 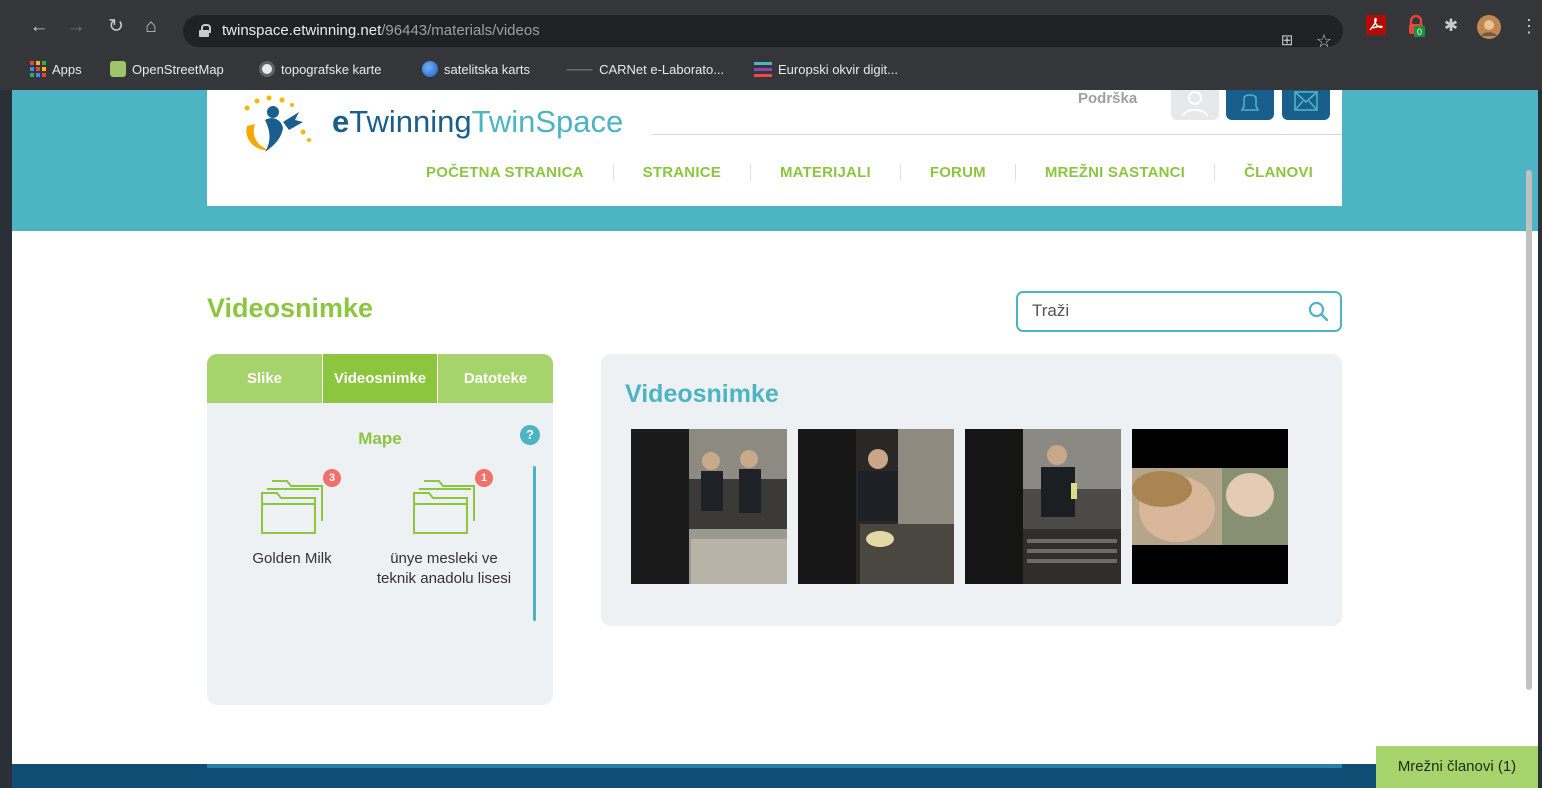 What do you see at coordinates (1318, 311) in the screenshot?
I see `search-icon` at bounding box center [1318, 311].